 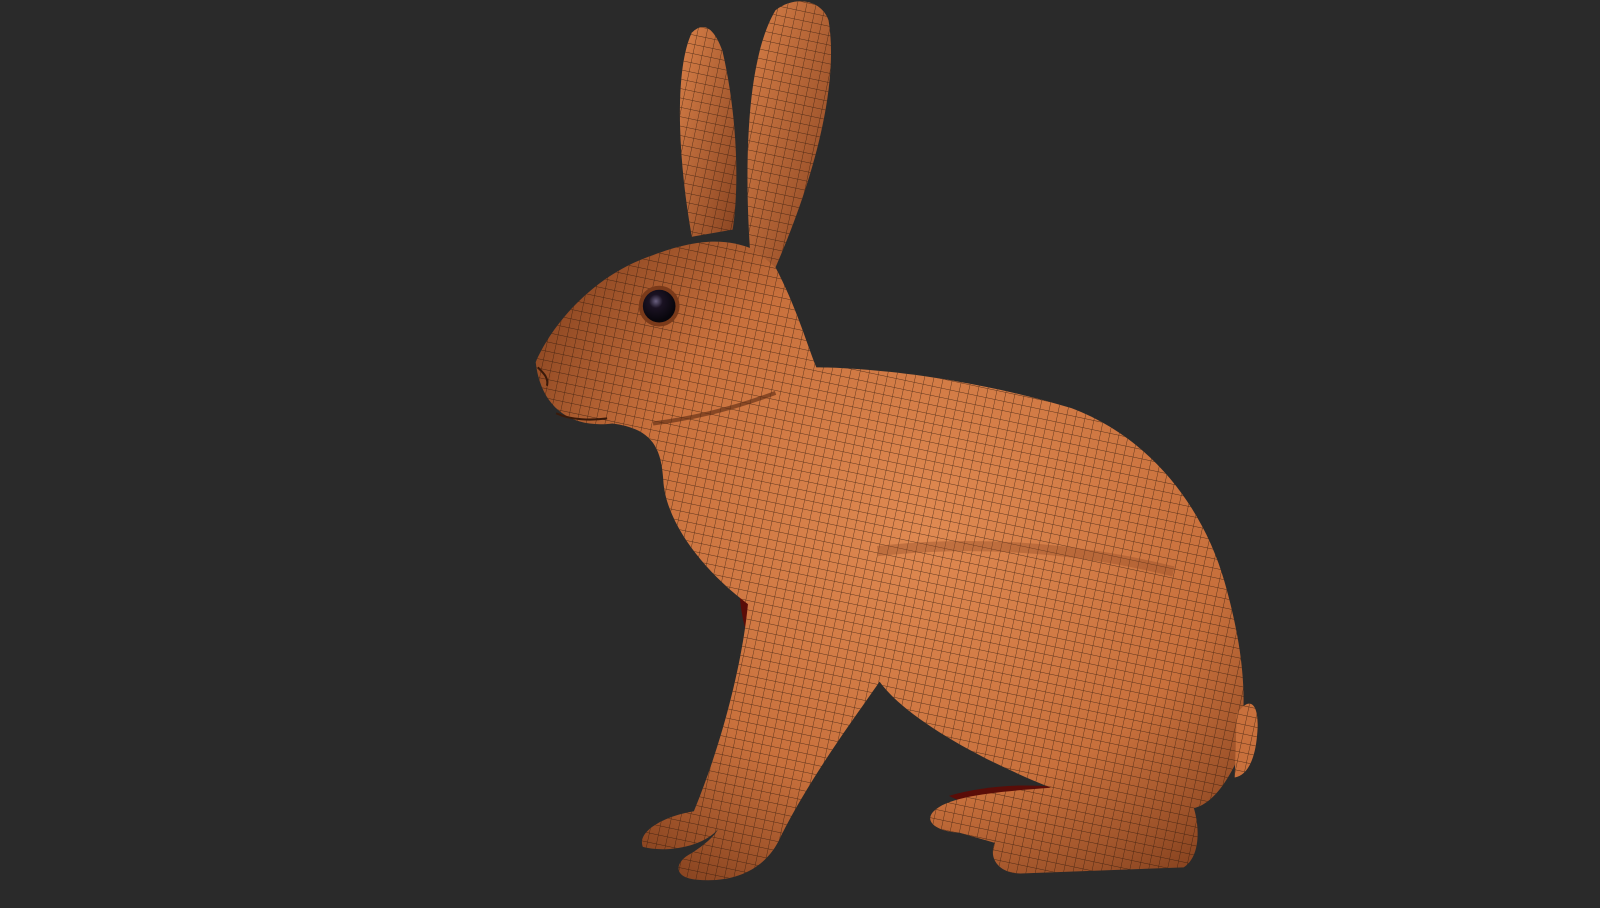 I want to click on front-ear, so click(x=708, y=131).